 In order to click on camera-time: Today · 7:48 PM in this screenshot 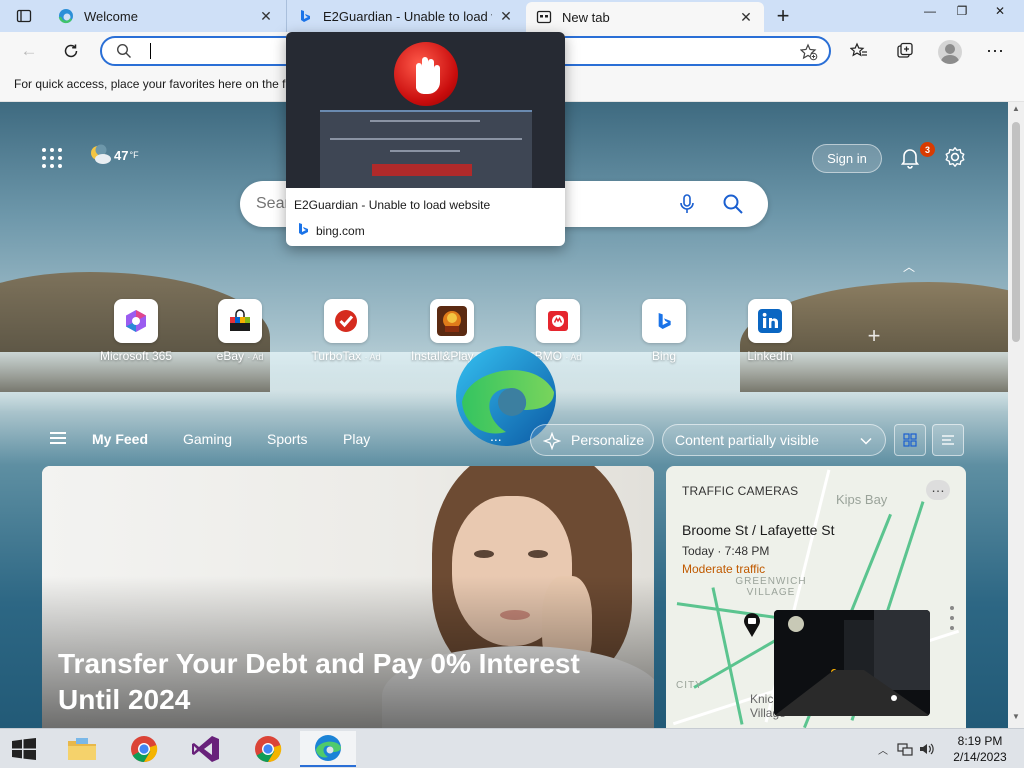, I will do `click(726, 551)`.